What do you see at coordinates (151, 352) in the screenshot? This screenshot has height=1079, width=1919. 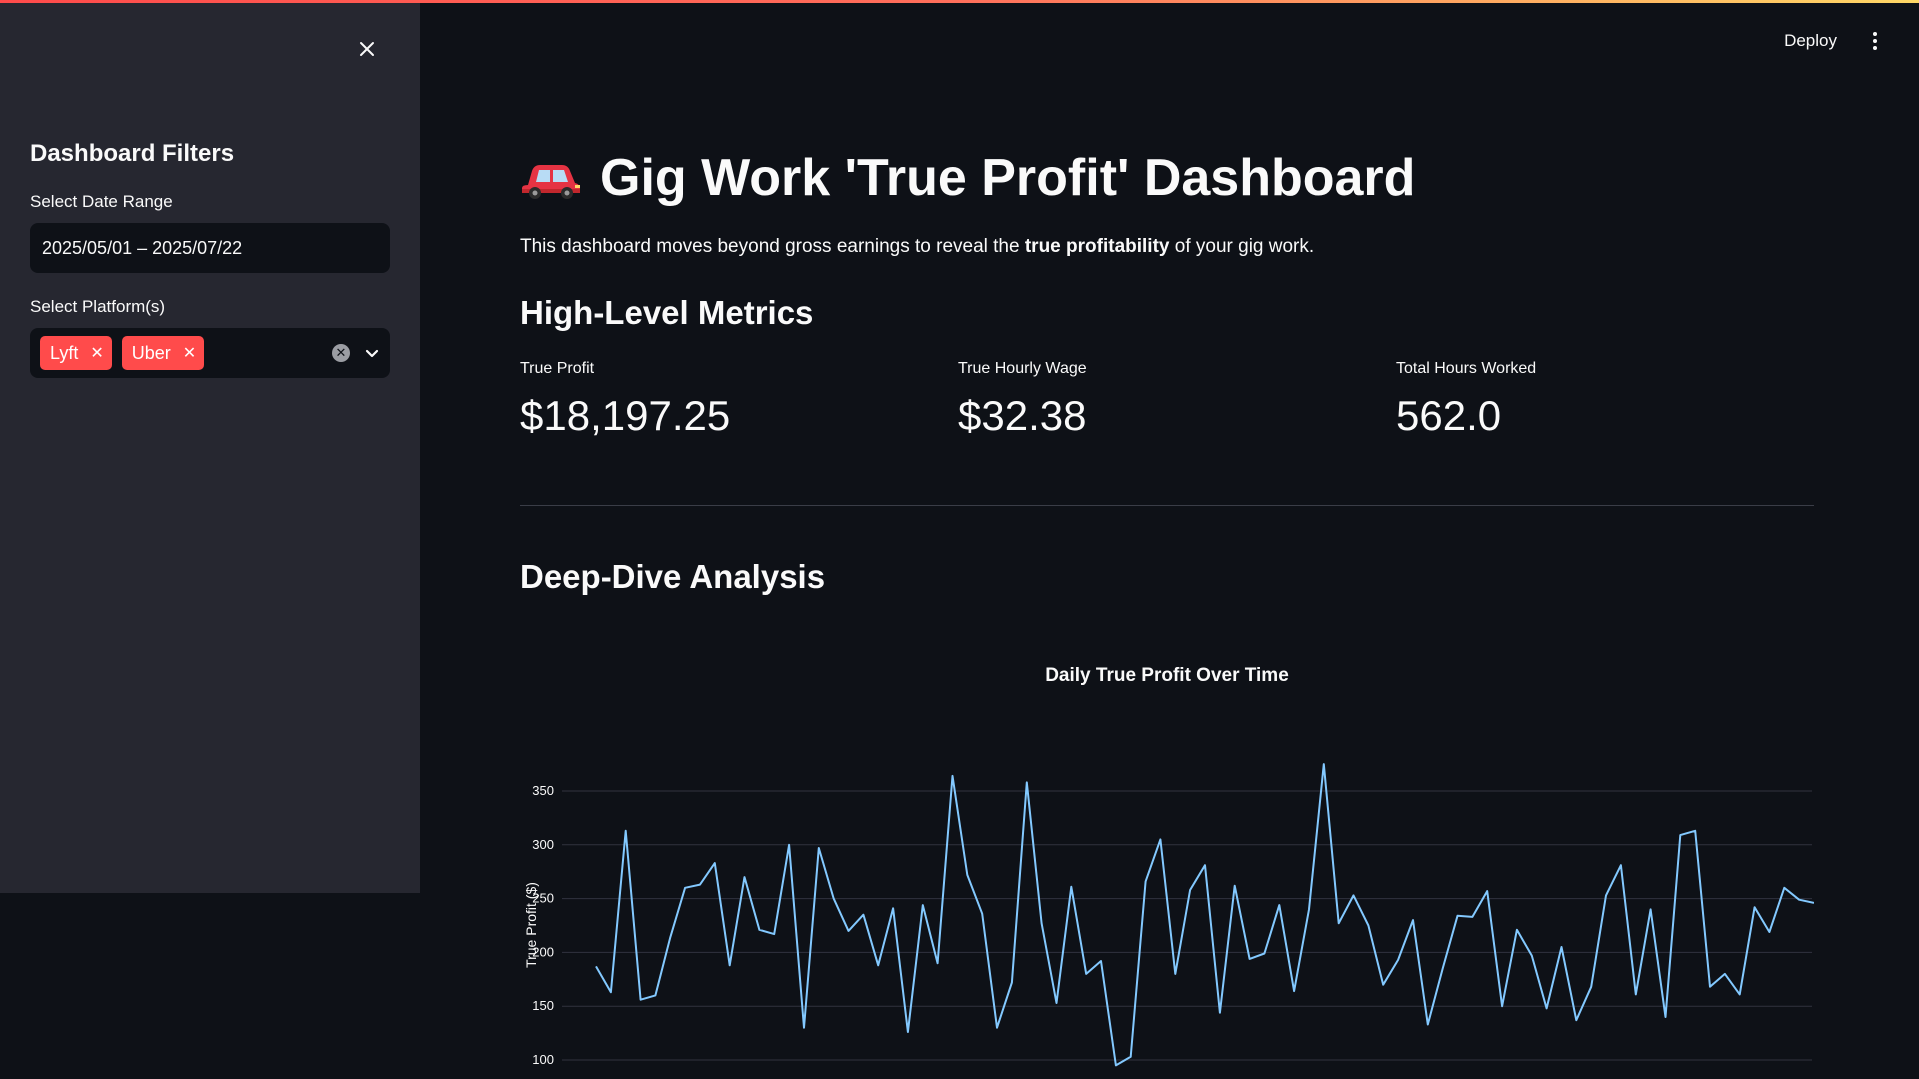 I see `chip-label: Uber` at bounding box center [151, 352].